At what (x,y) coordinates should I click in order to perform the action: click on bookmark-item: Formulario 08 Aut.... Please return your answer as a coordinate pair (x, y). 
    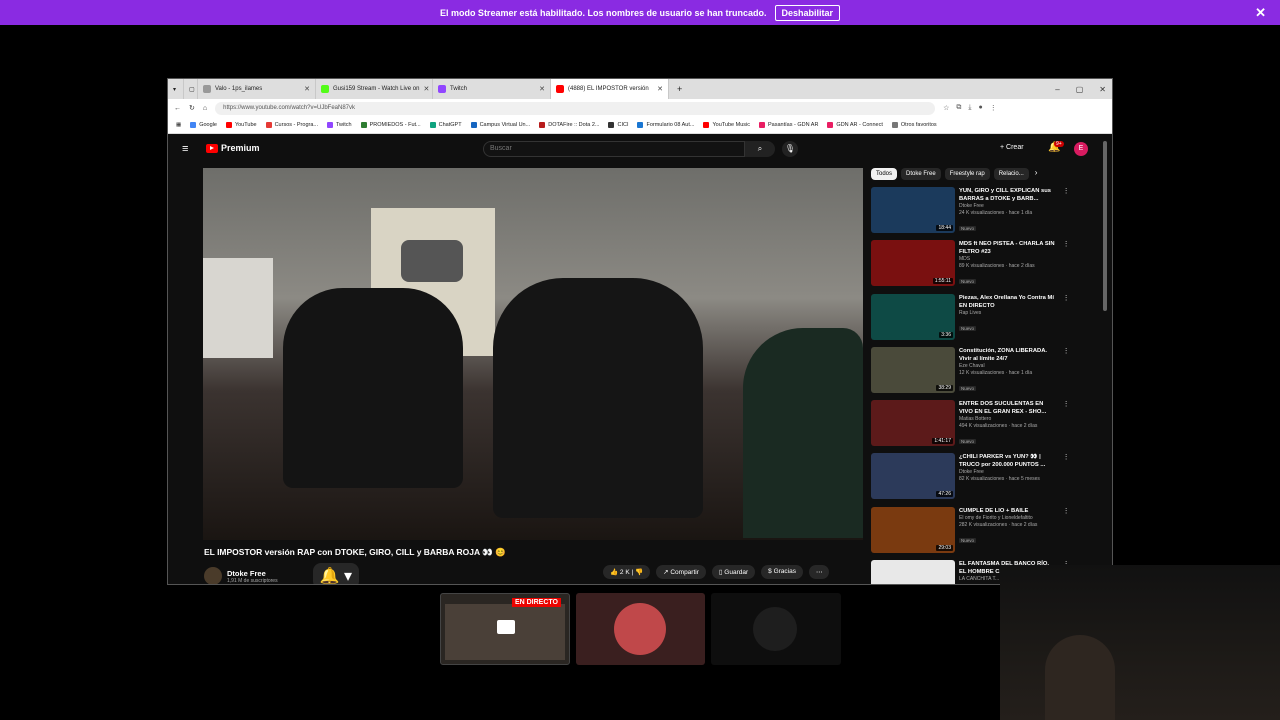
    Looking at the image, I should click on (665, 125).